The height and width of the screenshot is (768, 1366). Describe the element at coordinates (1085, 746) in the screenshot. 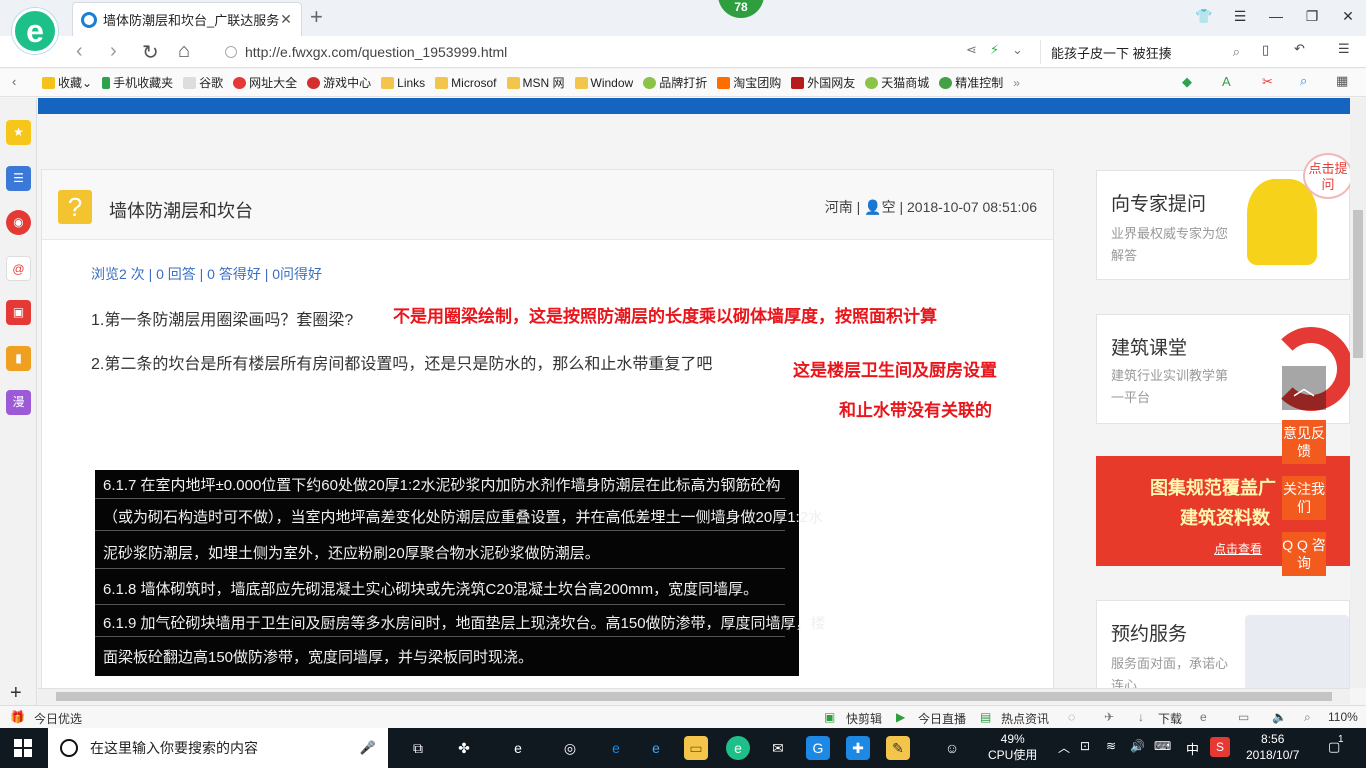

I see `network-icon: ⊡` at that location.